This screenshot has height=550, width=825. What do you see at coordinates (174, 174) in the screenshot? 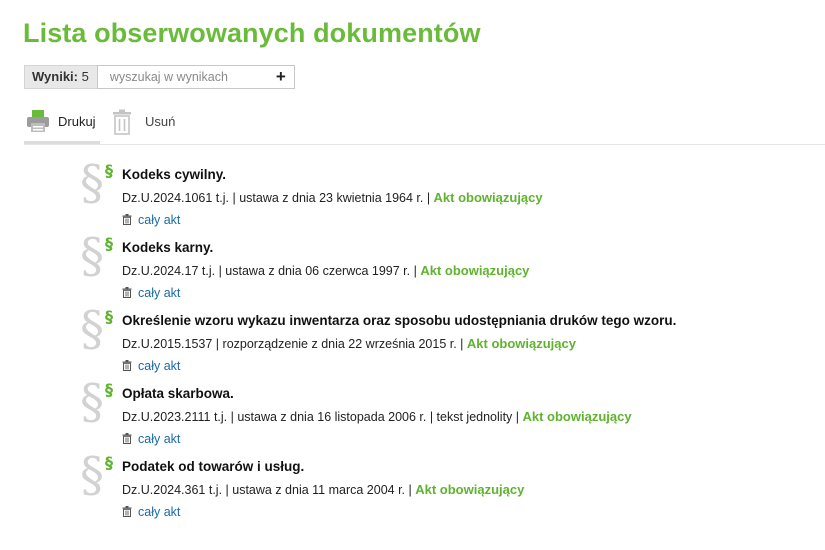
I see `document-title: Kodeks cywilny.` at bounding box center [174, 174].